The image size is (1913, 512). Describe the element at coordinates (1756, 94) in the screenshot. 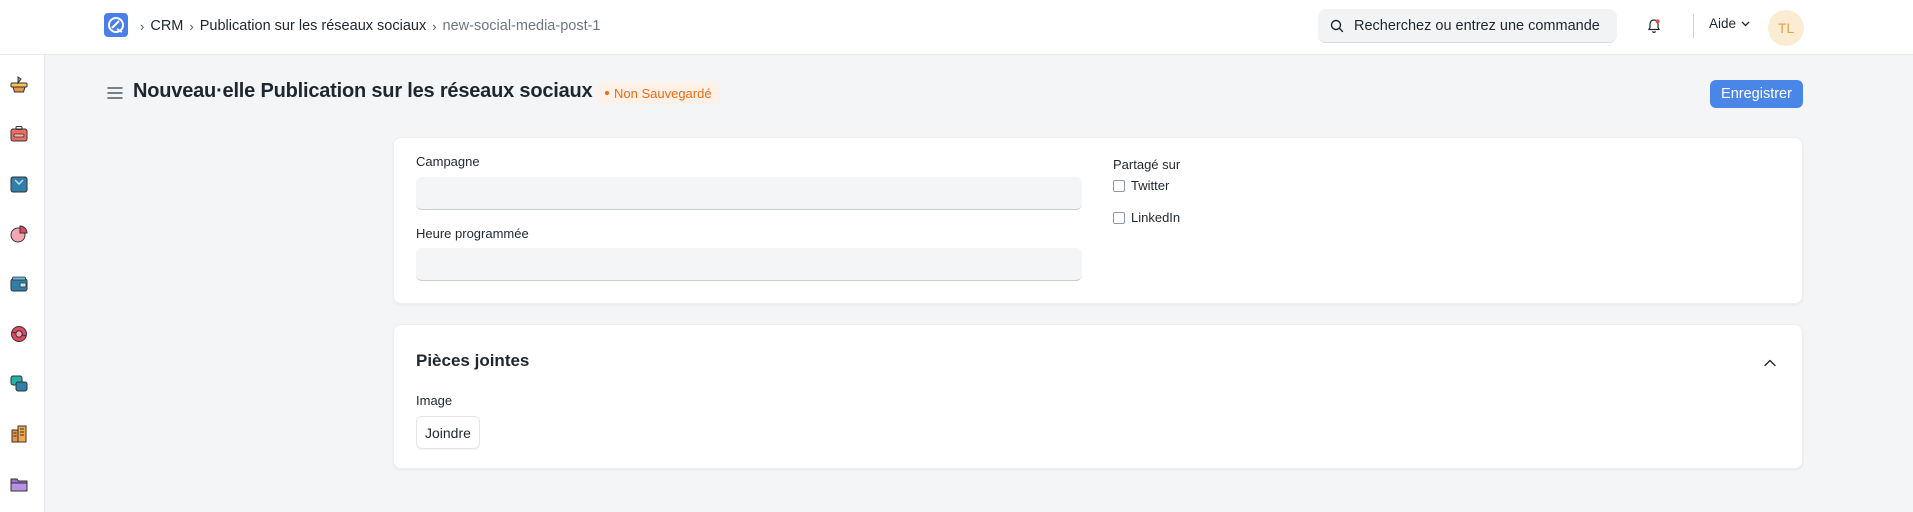

I see `save-button: Enregistrer` at that location.